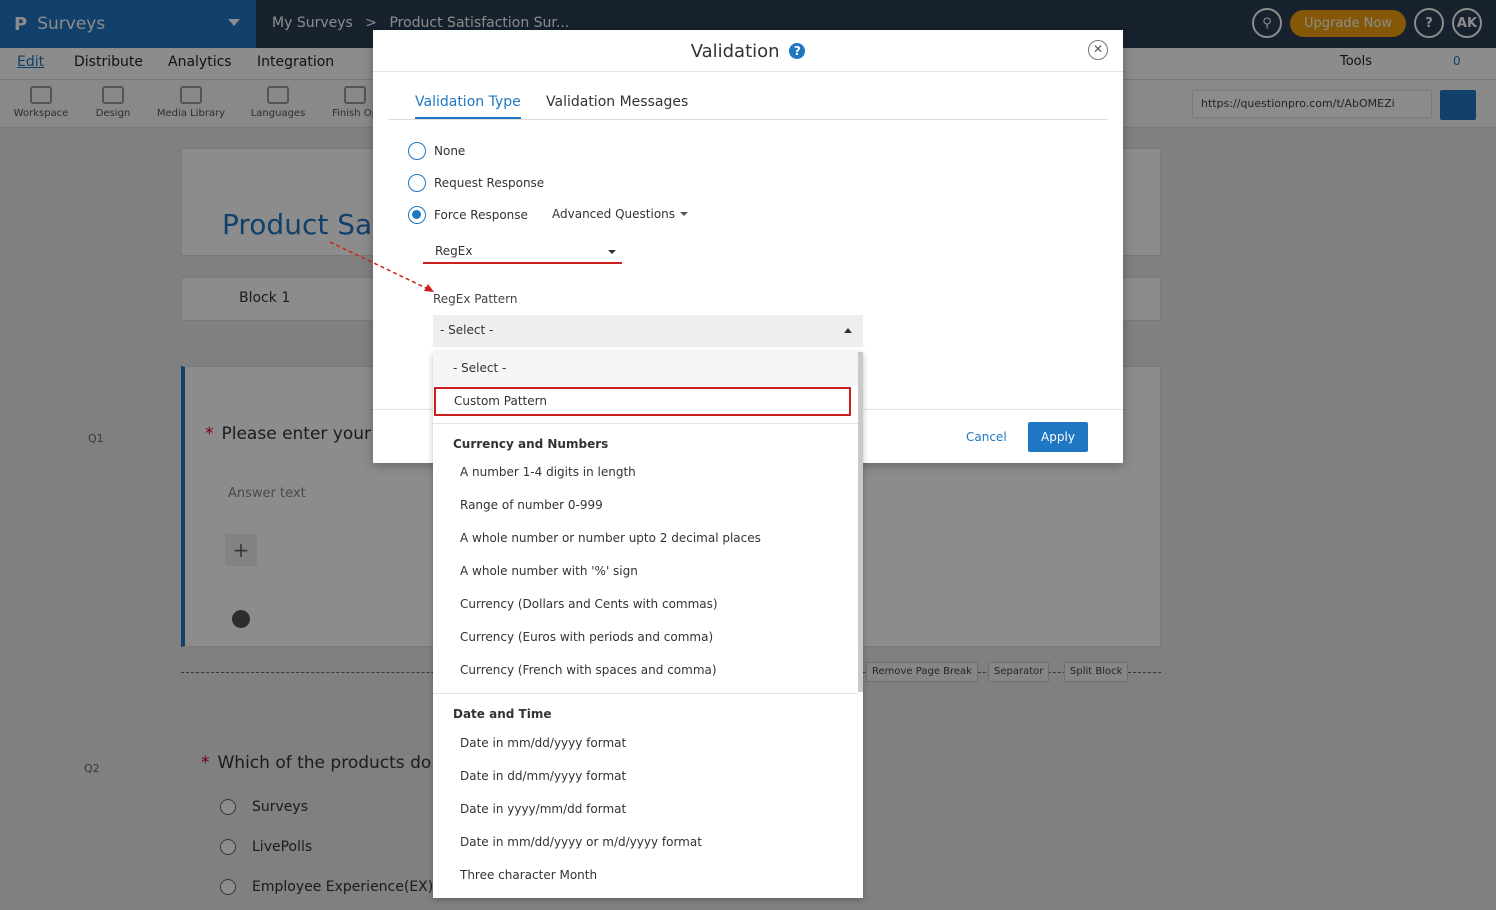  What do you see at coordinates (581, 842) in the screenshot?
I see `list-item: Date in mm/dd/yyyy or m/d/yyyy format` at bounding box center [581, 842].